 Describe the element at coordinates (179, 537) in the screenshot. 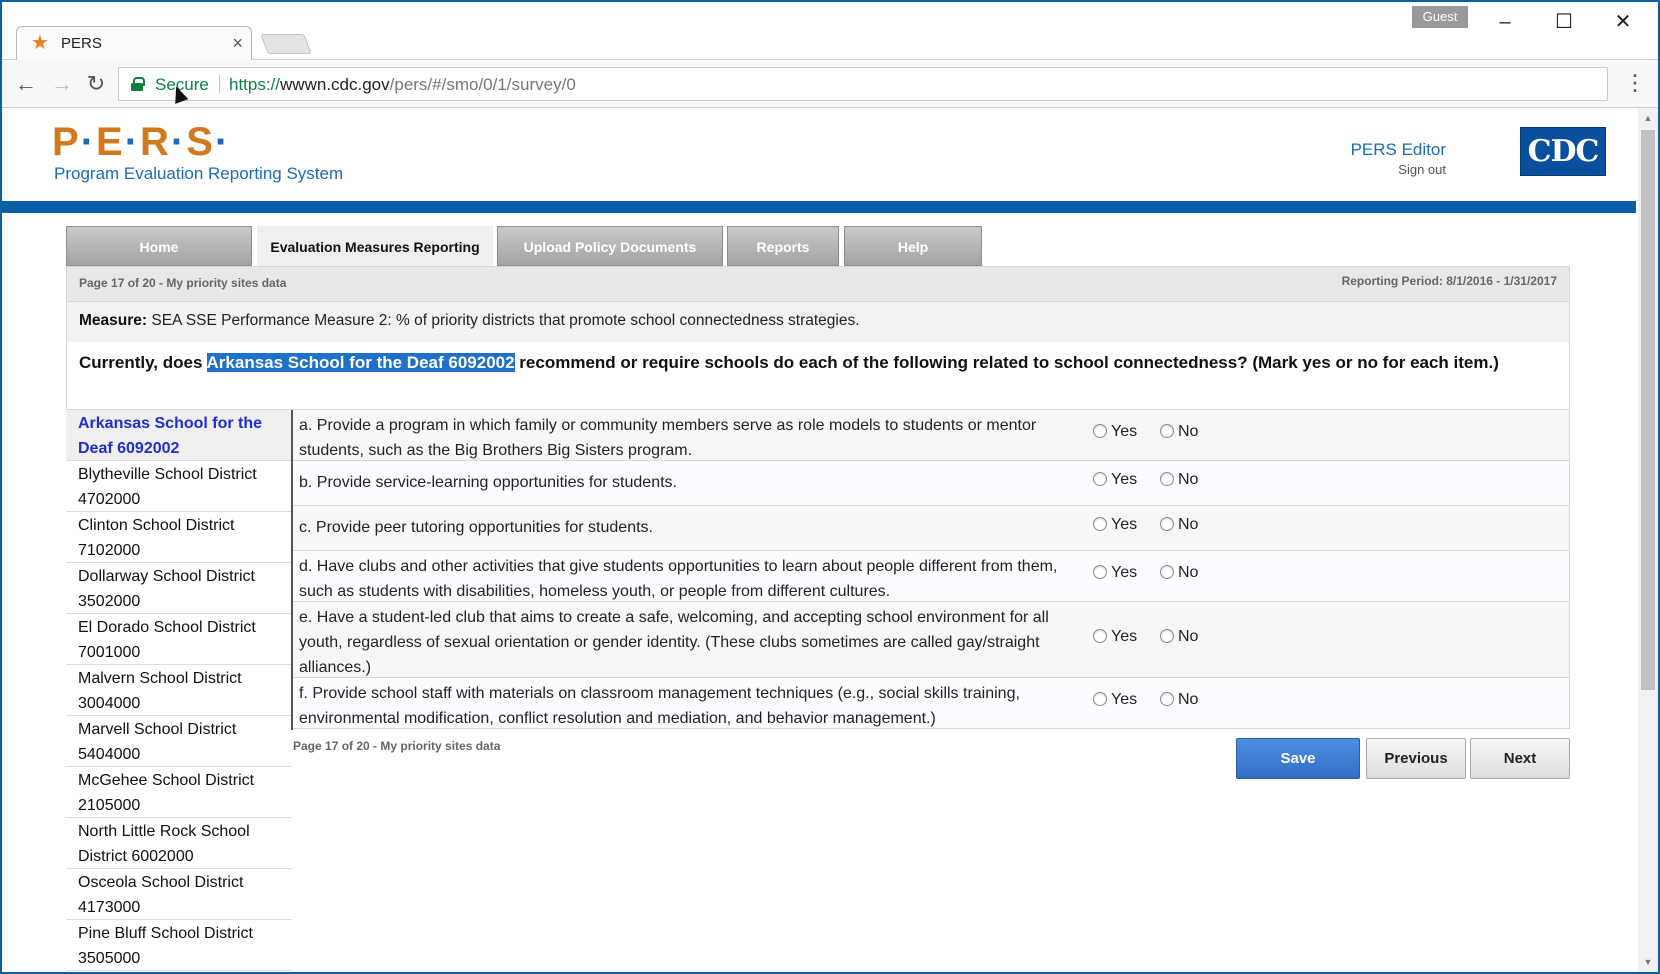

I see `site-item: Clinton School District 7102000` at that location.